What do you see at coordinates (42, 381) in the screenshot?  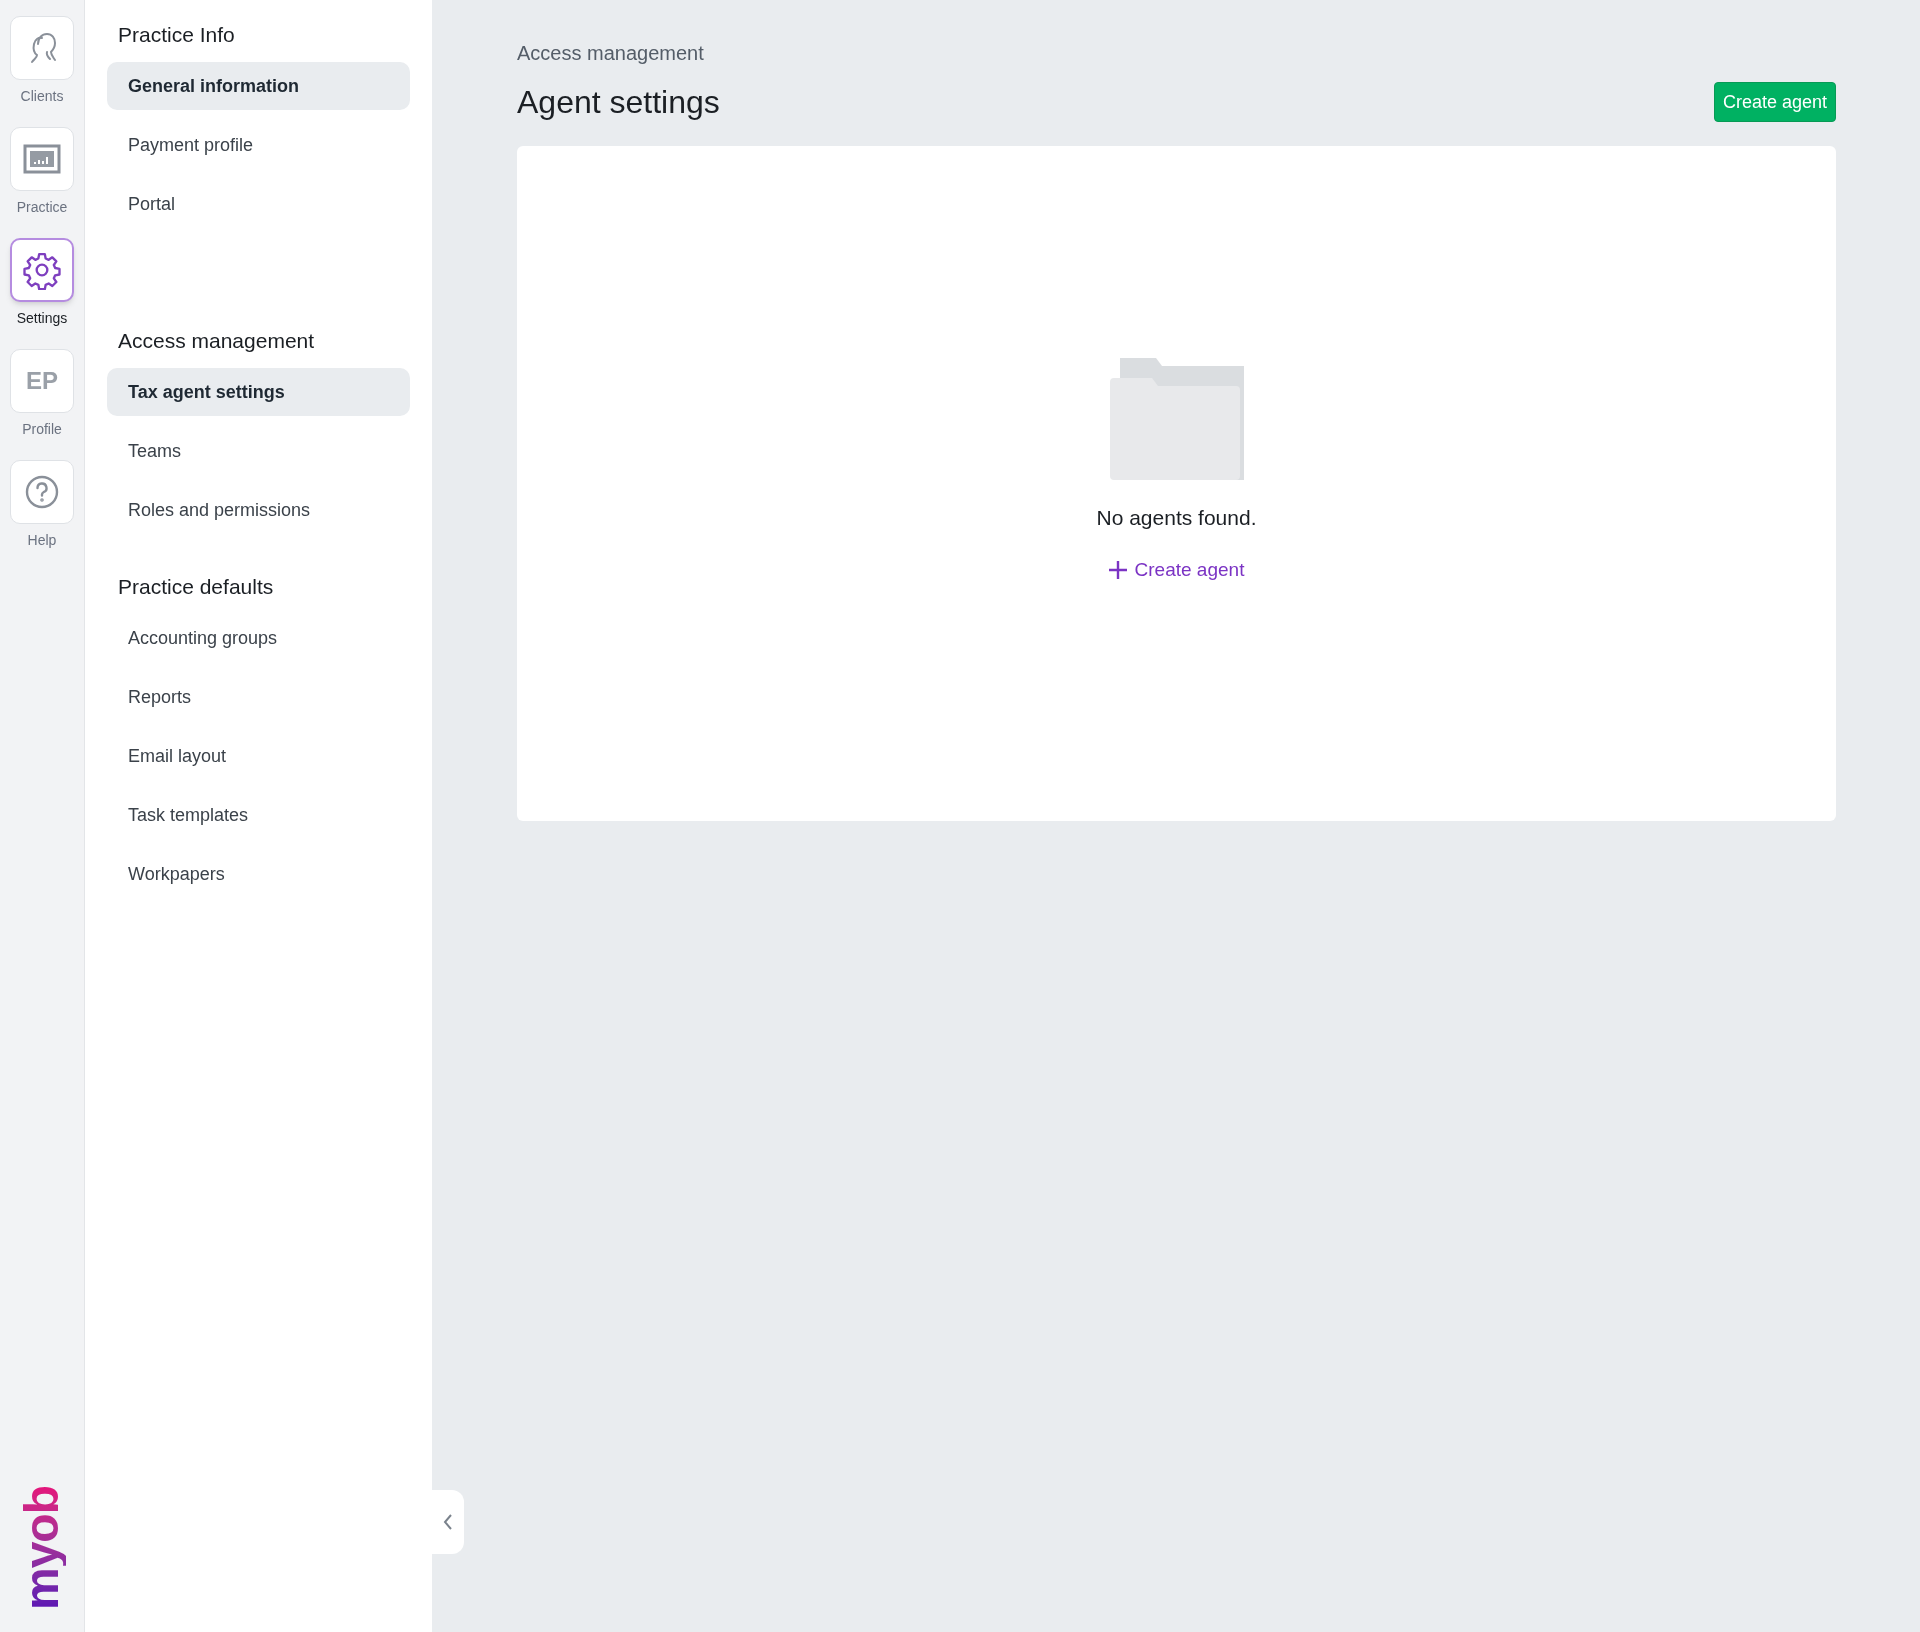 I see `initials-text: EP` at bounding box center [42, 381].